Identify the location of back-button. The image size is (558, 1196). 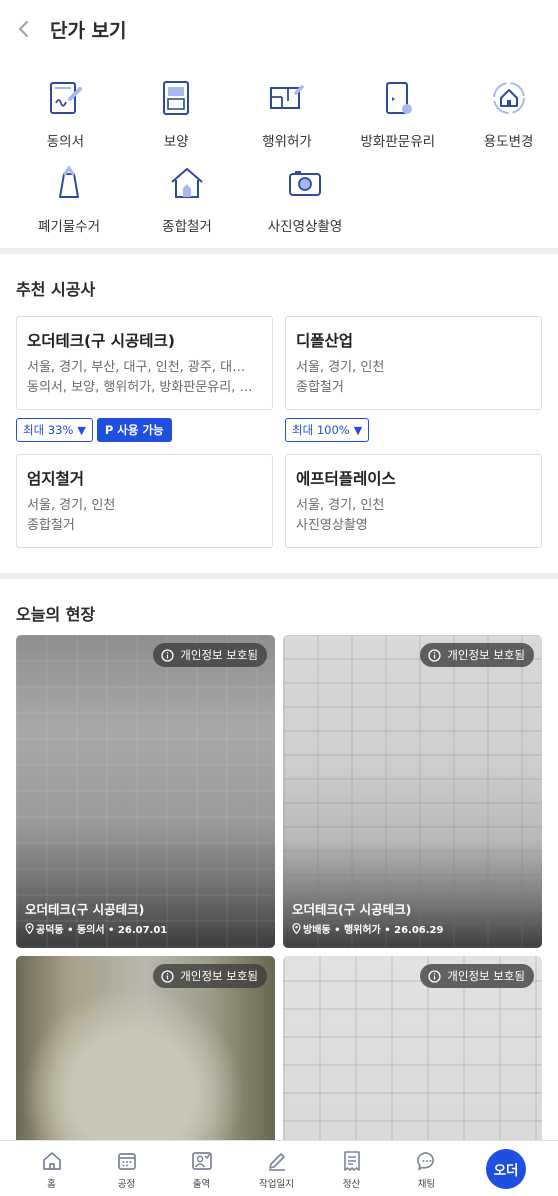
(24, 29).